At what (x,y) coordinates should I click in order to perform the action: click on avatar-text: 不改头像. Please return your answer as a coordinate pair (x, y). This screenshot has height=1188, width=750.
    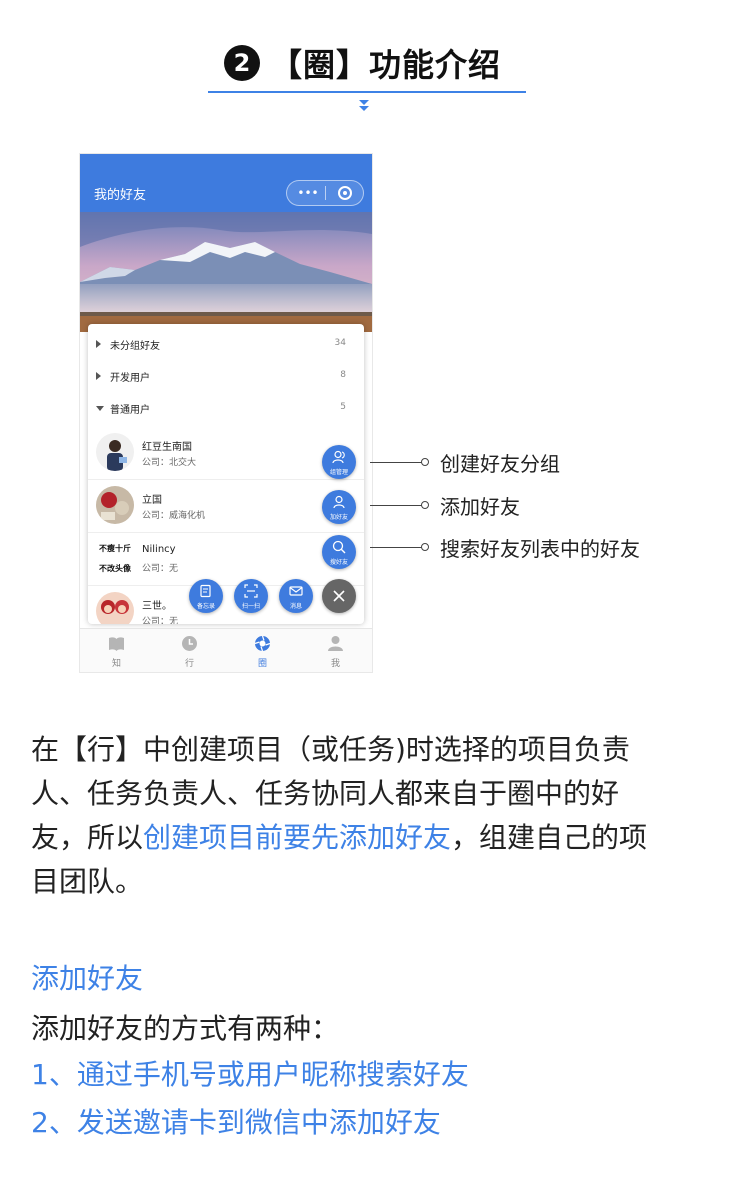
    Looking at the image, I should click on (115, 568).